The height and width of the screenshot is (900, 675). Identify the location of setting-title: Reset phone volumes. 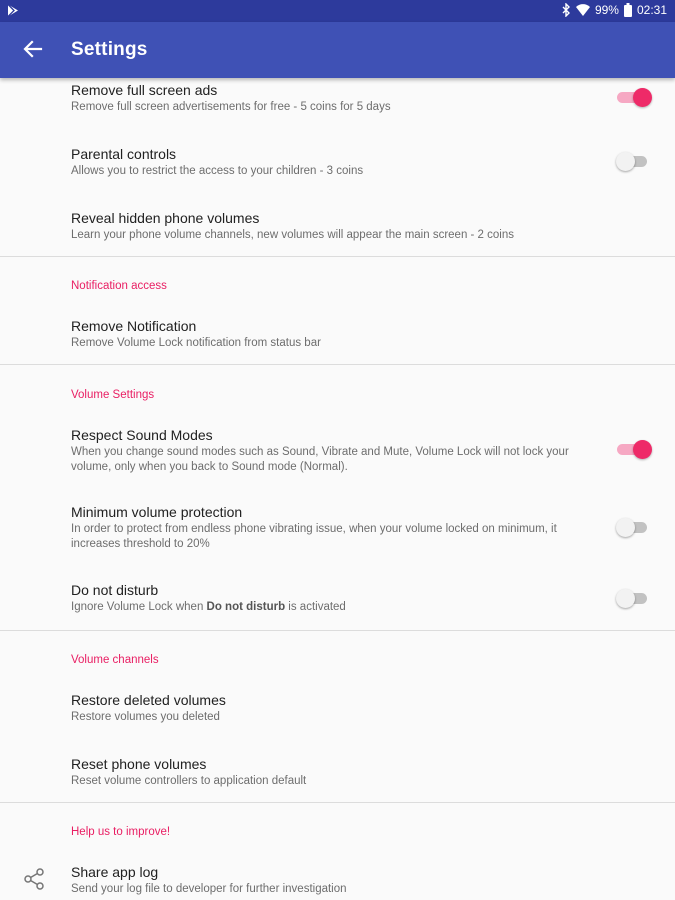
(139, 764).